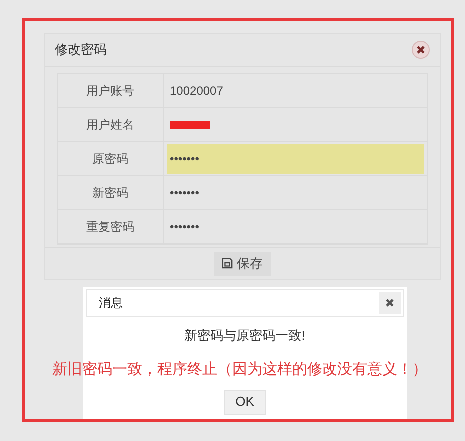 The image size is (465, 441). What do you see at coordinates (242, 264) in the screenshot?
I see `save-button: 保存` at bounding box center [242, 264].